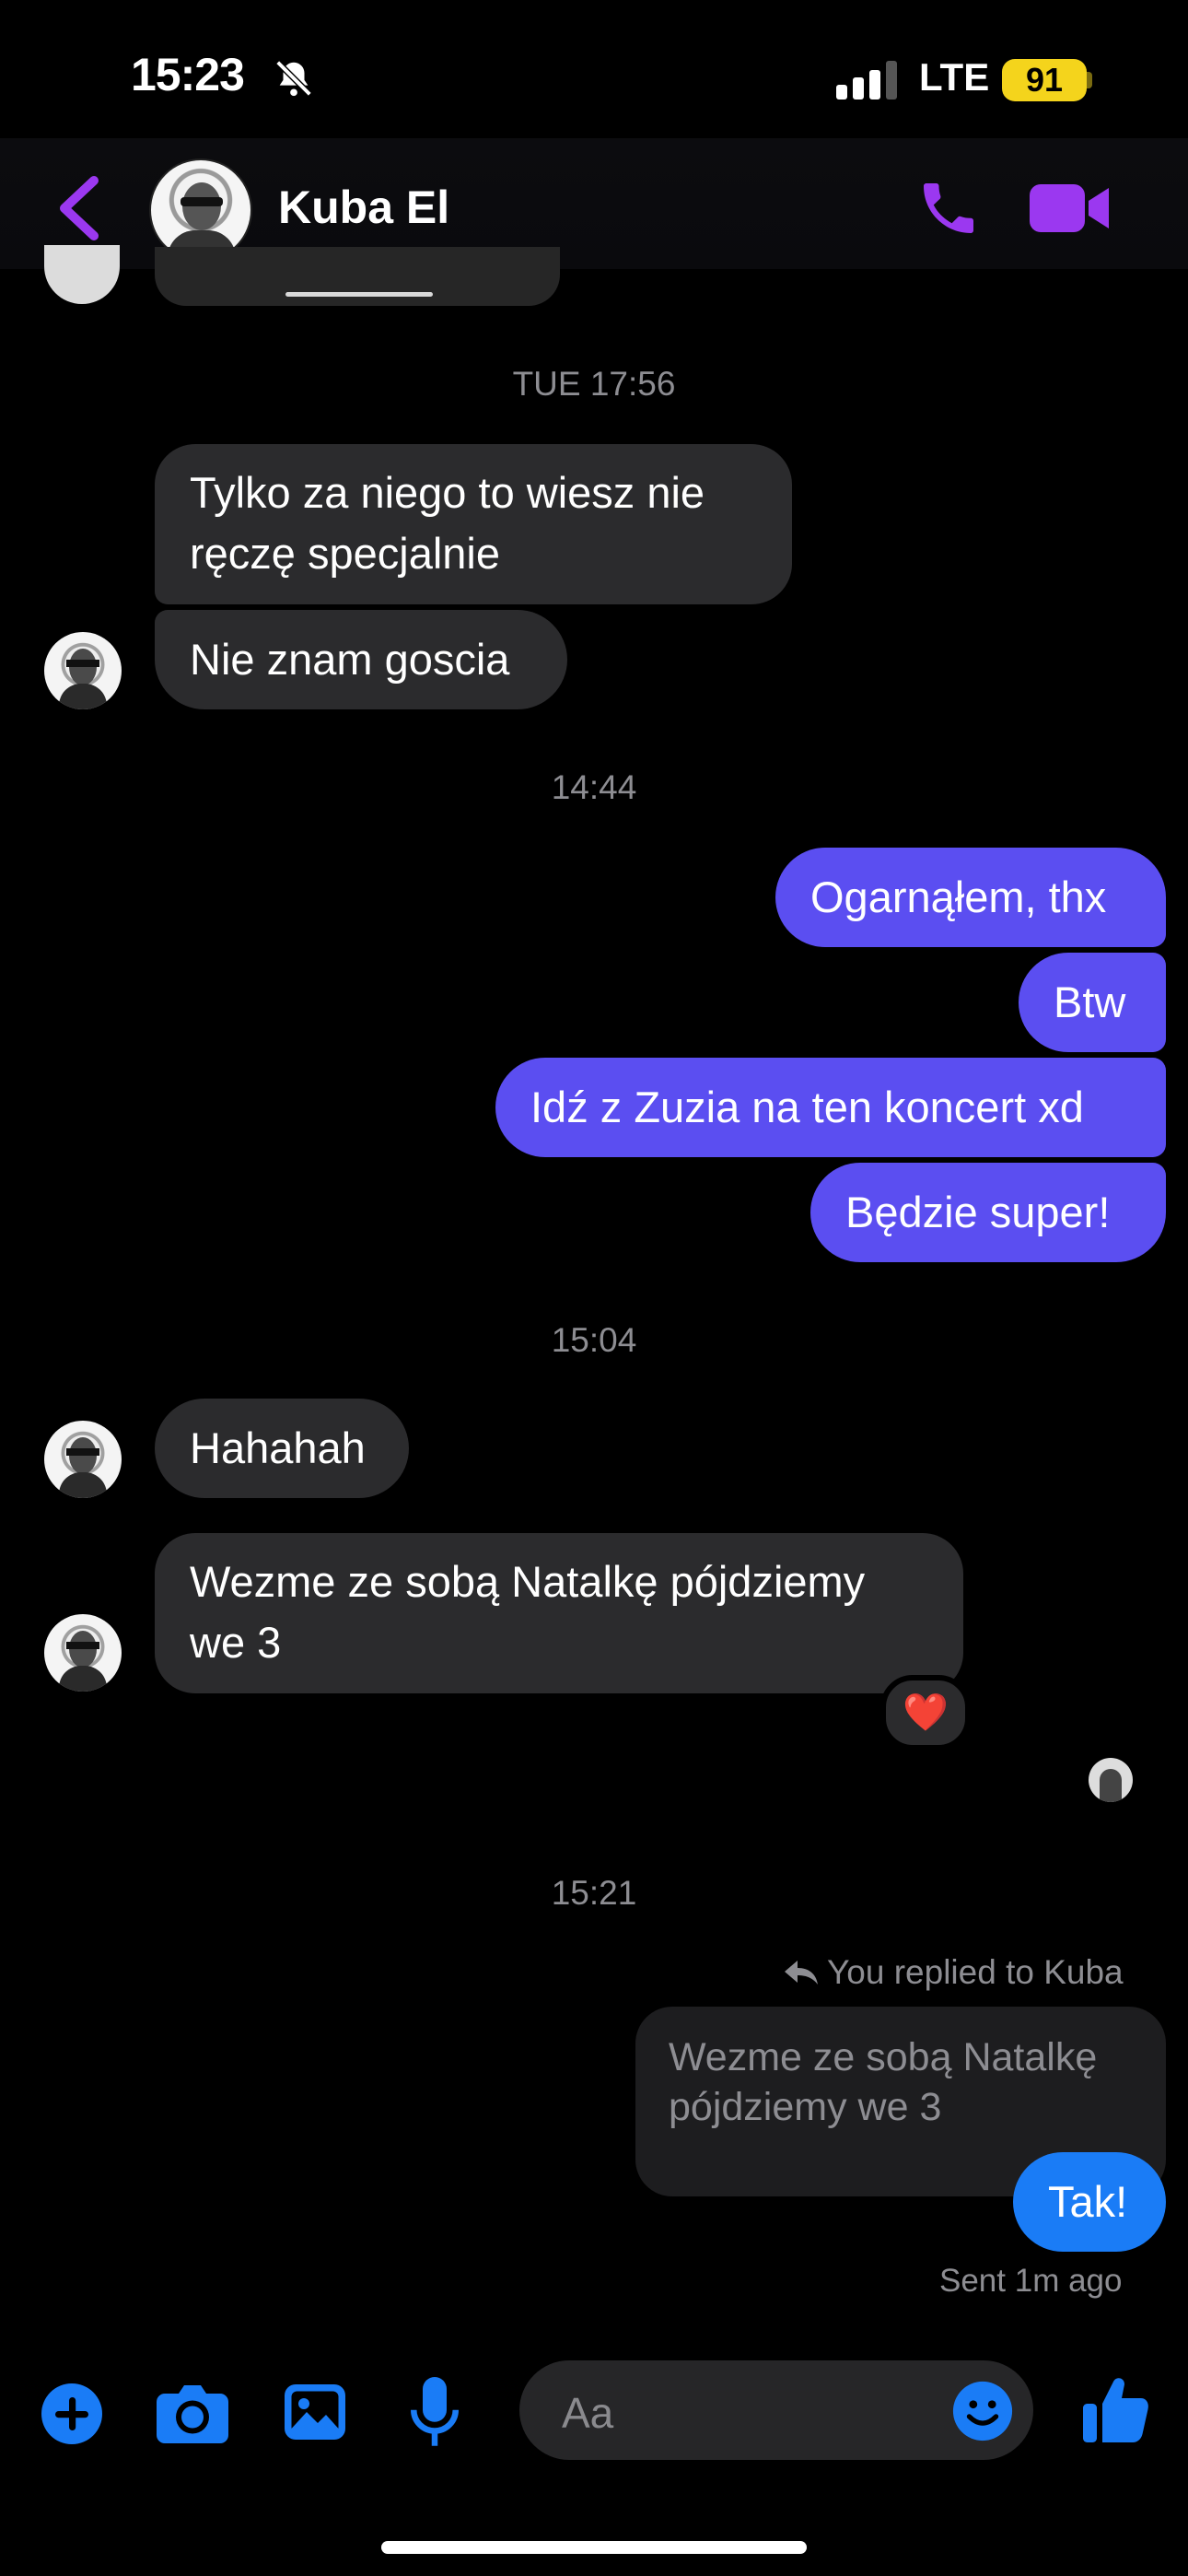 Image resolution: width=1188 pixels, height=2576 pixels. What do you see at coordinates (357, 276) in the screenshot?
I see `message-bubble-partial` at bounding box center [357, 276].